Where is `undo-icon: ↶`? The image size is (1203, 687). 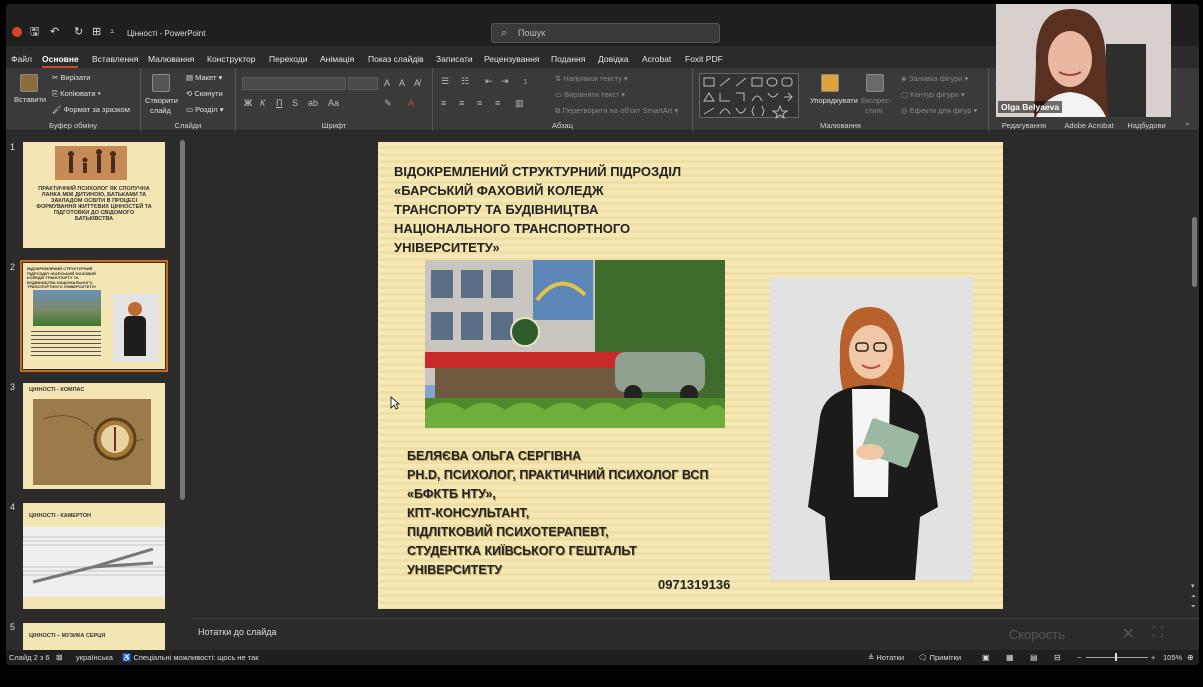 undo-icon: ↶ is located at coordinates (54, 32).